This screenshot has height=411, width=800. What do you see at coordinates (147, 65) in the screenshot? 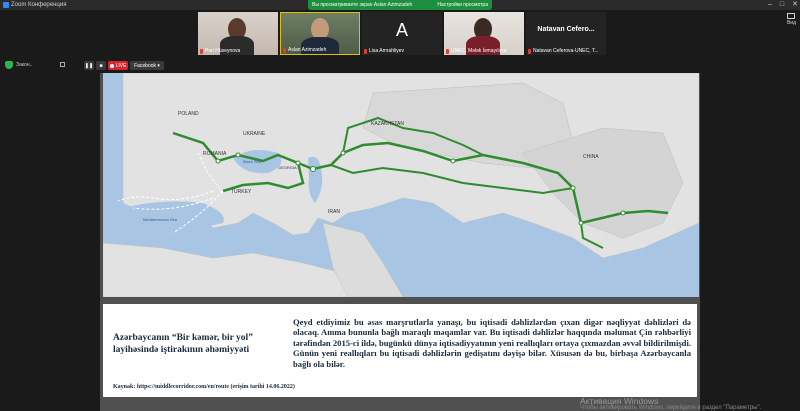
I see `facebook-stream-menu: Facebook ▾` at bounding box center [147, 65].